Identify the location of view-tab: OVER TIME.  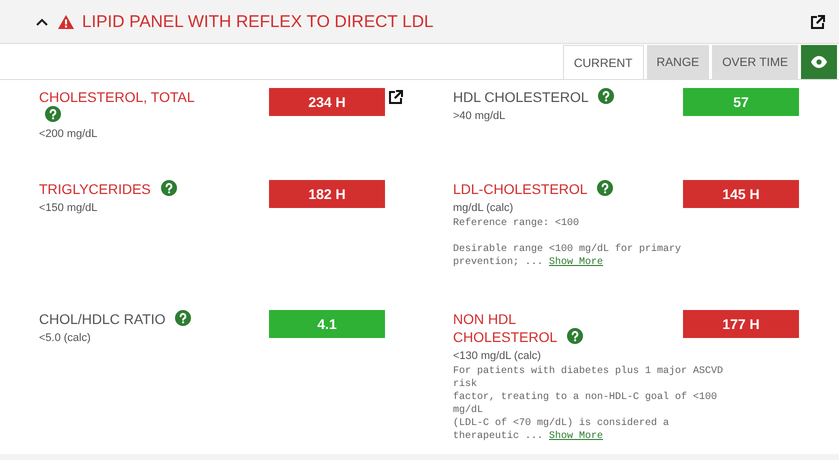
(755, 62).